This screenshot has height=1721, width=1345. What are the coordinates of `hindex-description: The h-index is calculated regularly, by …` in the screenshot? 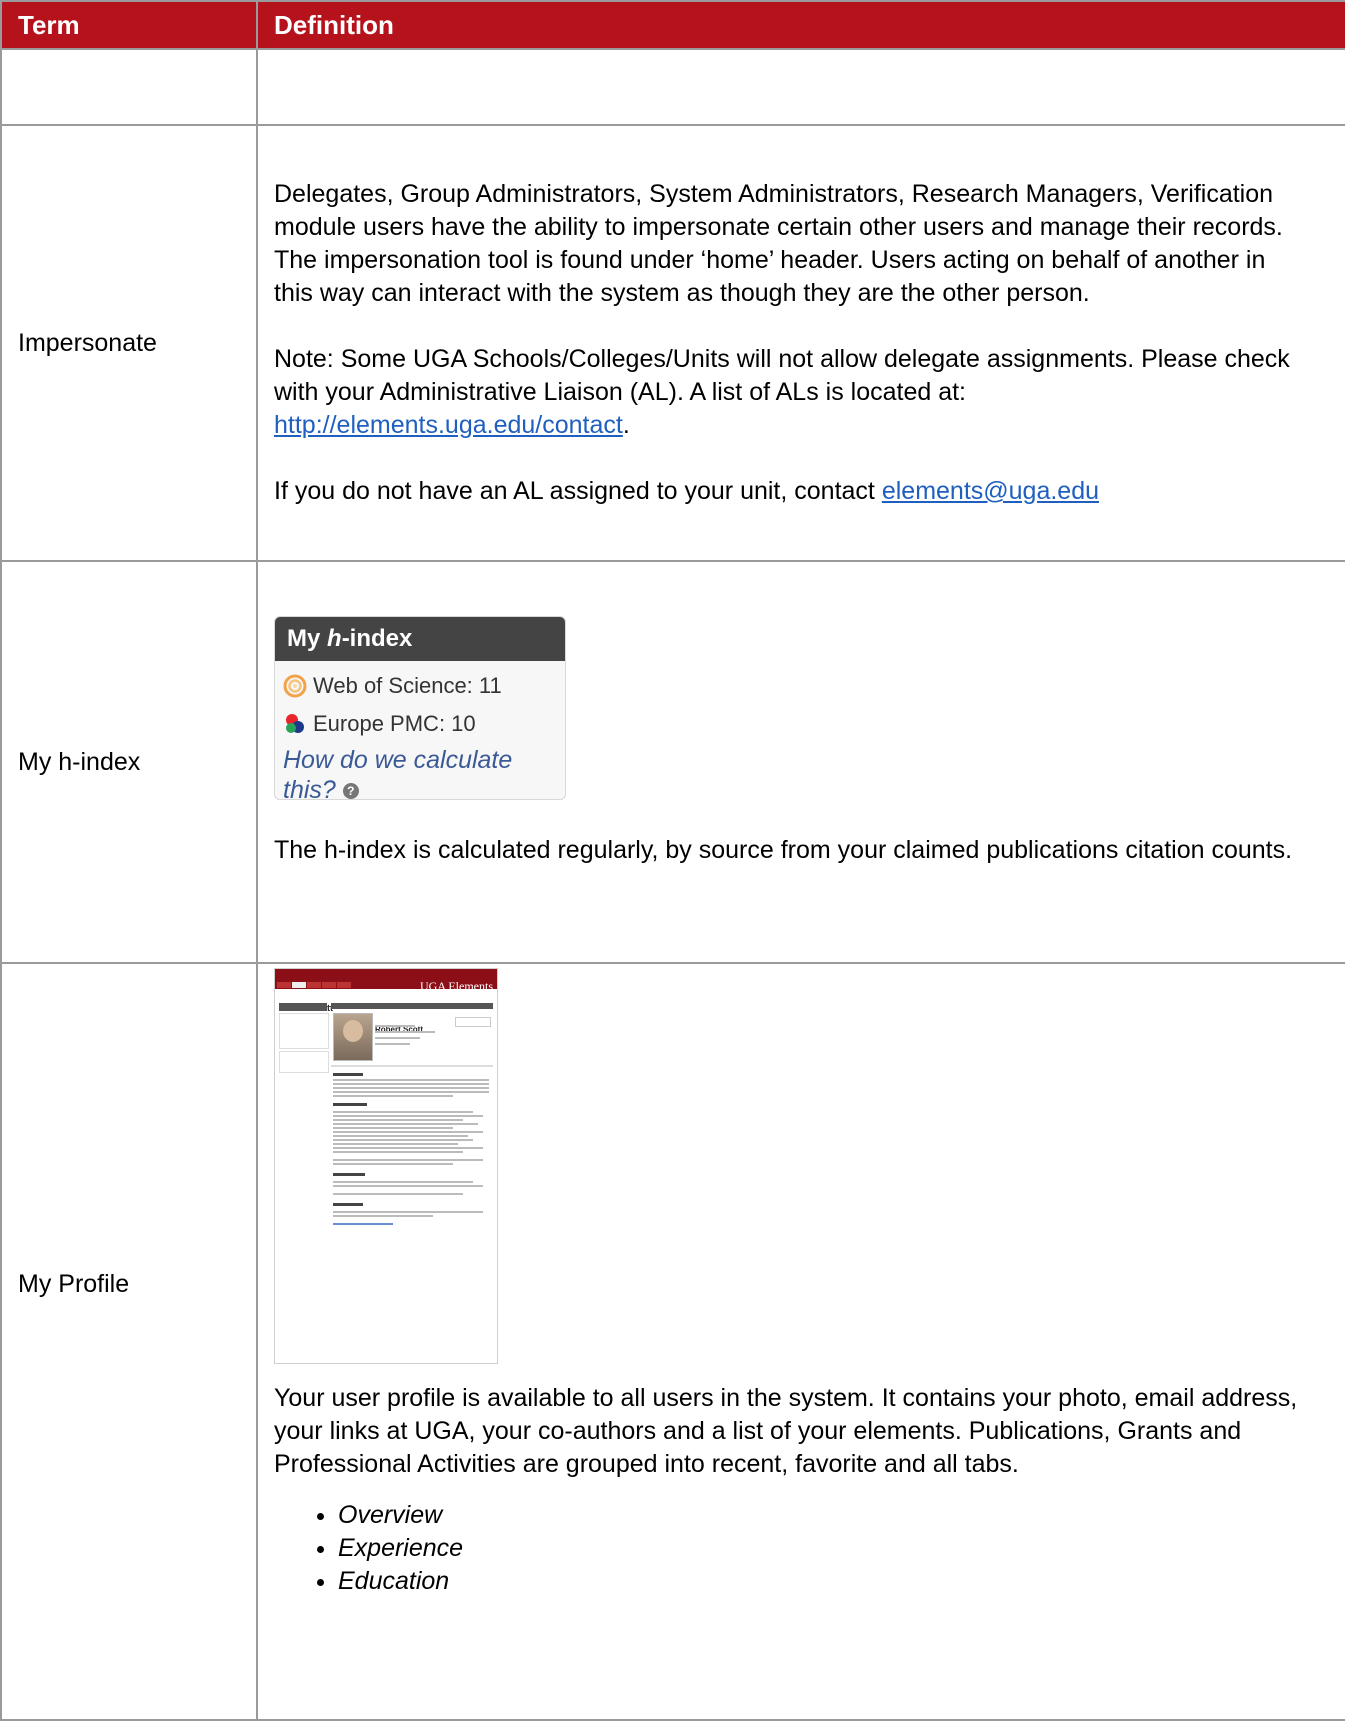 It's located at (783, 849).